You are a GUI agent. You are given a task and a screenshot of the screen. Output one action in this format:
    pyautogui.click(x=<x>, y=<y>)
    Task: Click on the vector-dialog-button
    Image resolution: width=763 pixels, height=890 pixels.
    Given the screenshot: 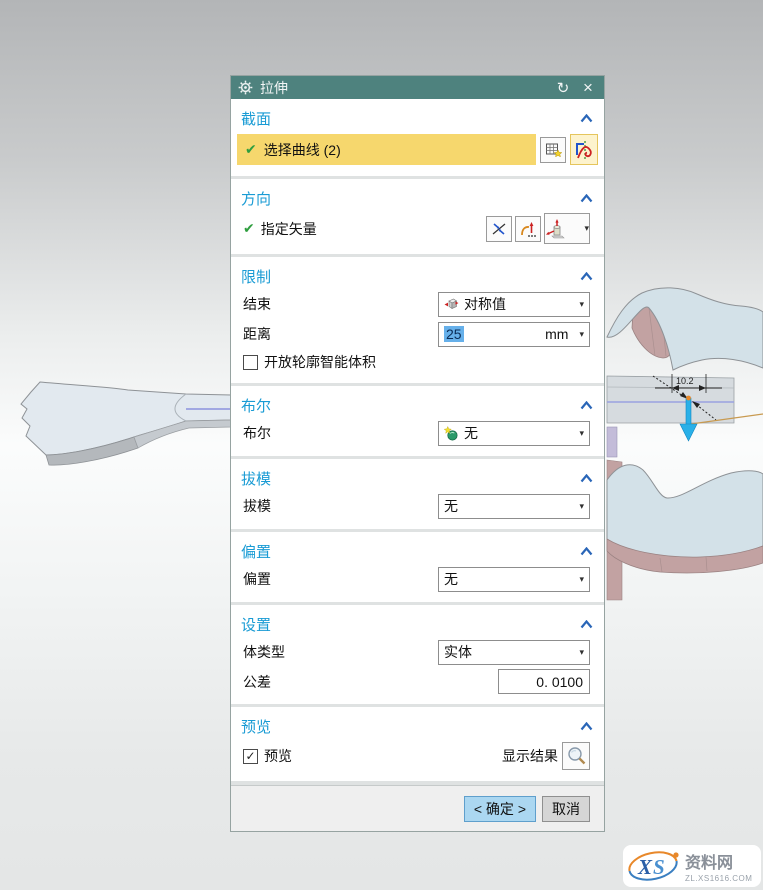 What is the action you would take?
    pyautogui.click(x=528, y=228)
    